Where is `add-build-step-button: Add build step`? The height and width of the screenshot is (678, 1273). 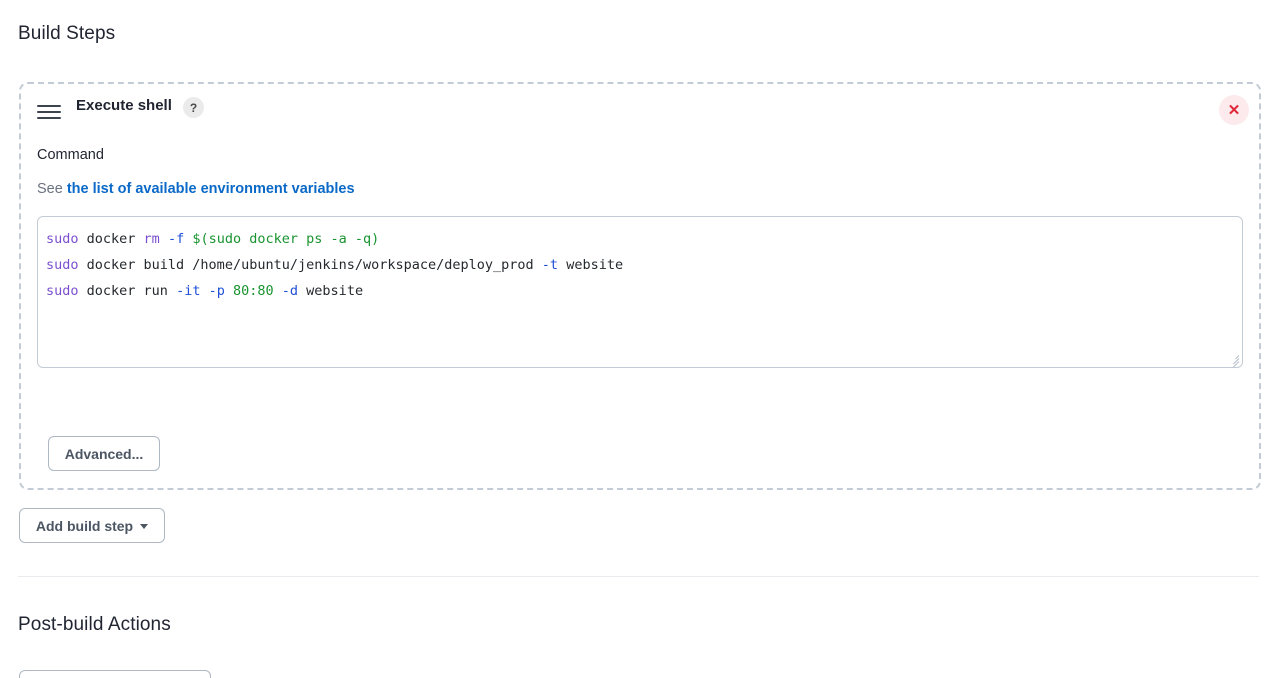
add-build-step-button: Add build step is located at coordinates (92, 525).